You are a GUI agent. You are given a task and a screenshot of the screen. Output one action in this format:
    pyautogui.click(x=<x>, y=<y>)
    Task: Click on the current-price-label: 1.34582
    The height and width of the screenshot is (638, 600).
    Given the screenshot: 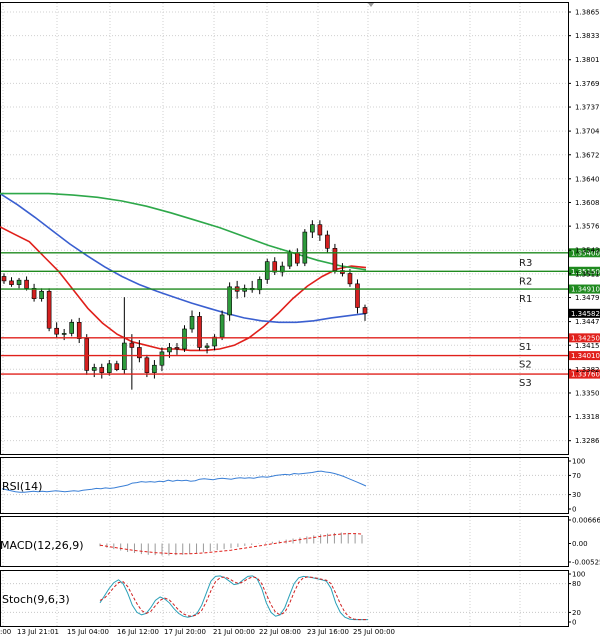 What is the action you would take?
    pyautogui.click(x=585, y=314)
    